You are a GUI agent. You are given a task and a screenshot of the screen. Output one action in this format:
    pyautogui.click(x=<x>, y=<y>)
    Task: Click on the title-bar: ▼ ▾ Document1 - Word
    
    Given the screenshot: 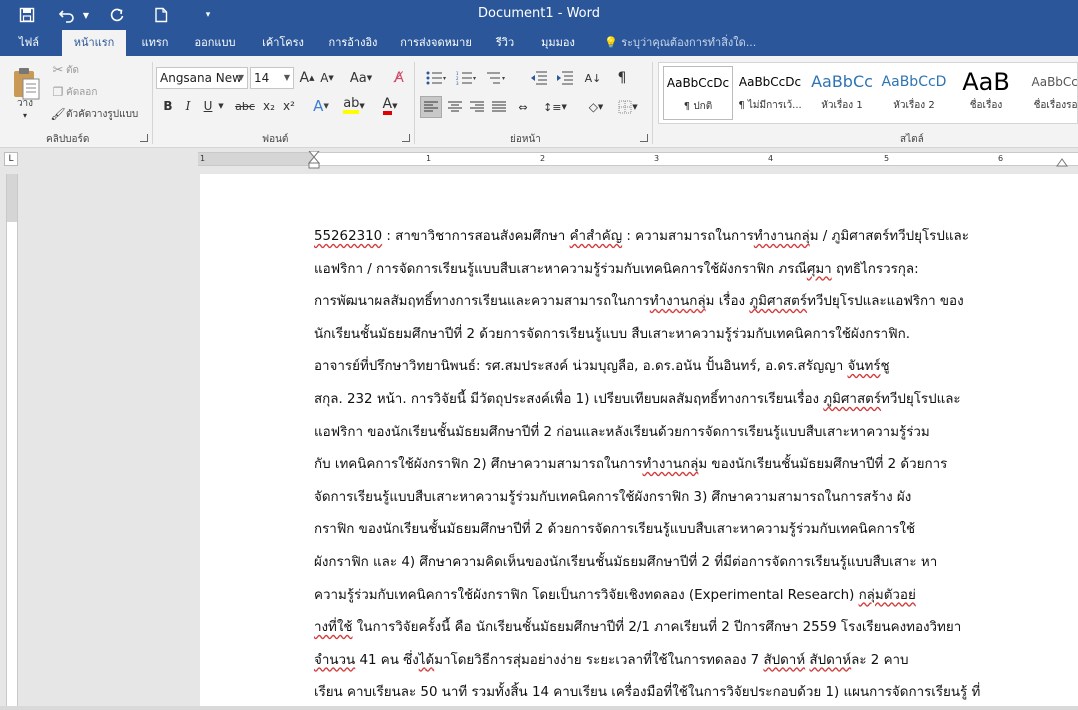 What is the action you would take?
    pyautogui.click(x=539, y=15)
    